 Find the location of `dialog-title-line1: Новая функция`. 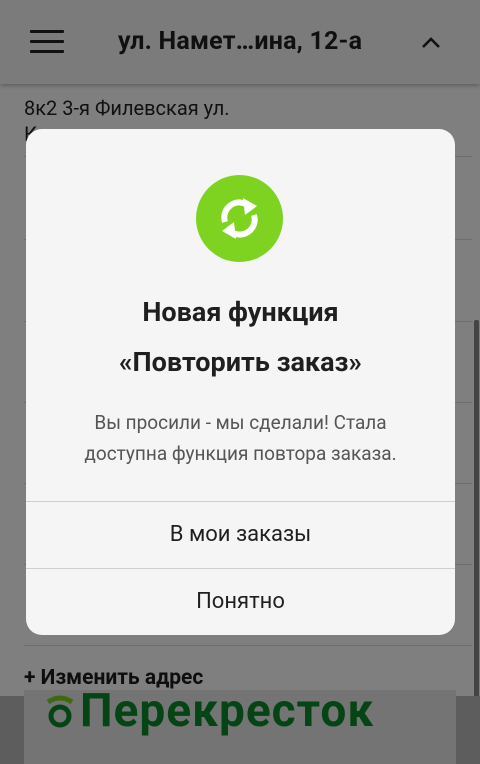

dialog-title-line1: Новая функция is located at coordinates (240, 312).